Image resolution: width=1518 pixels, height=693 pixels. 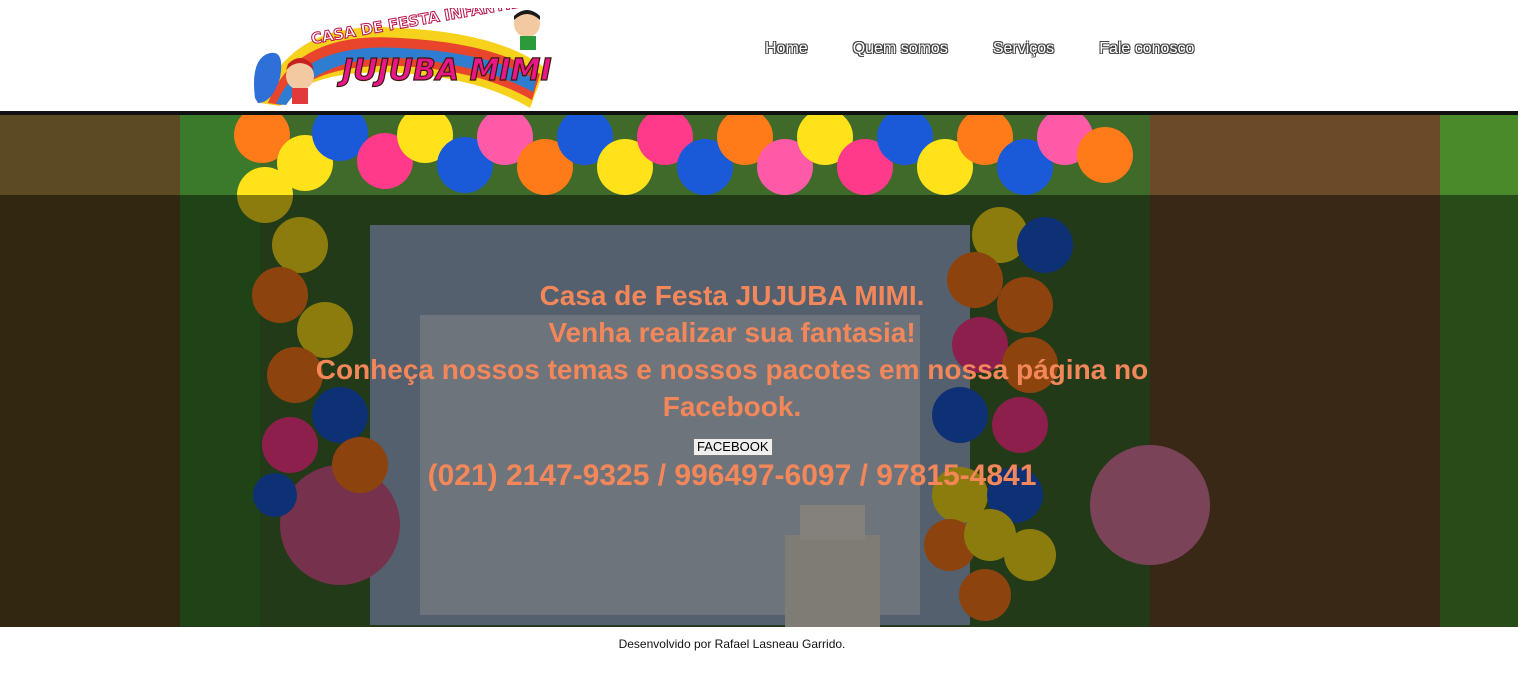 What do you see at coordinates (759, 660) in the screenshot?
I see `site-footer: Desenvolvido por Rafael Lasneau Garrido.` at bounding box center [759, 660].